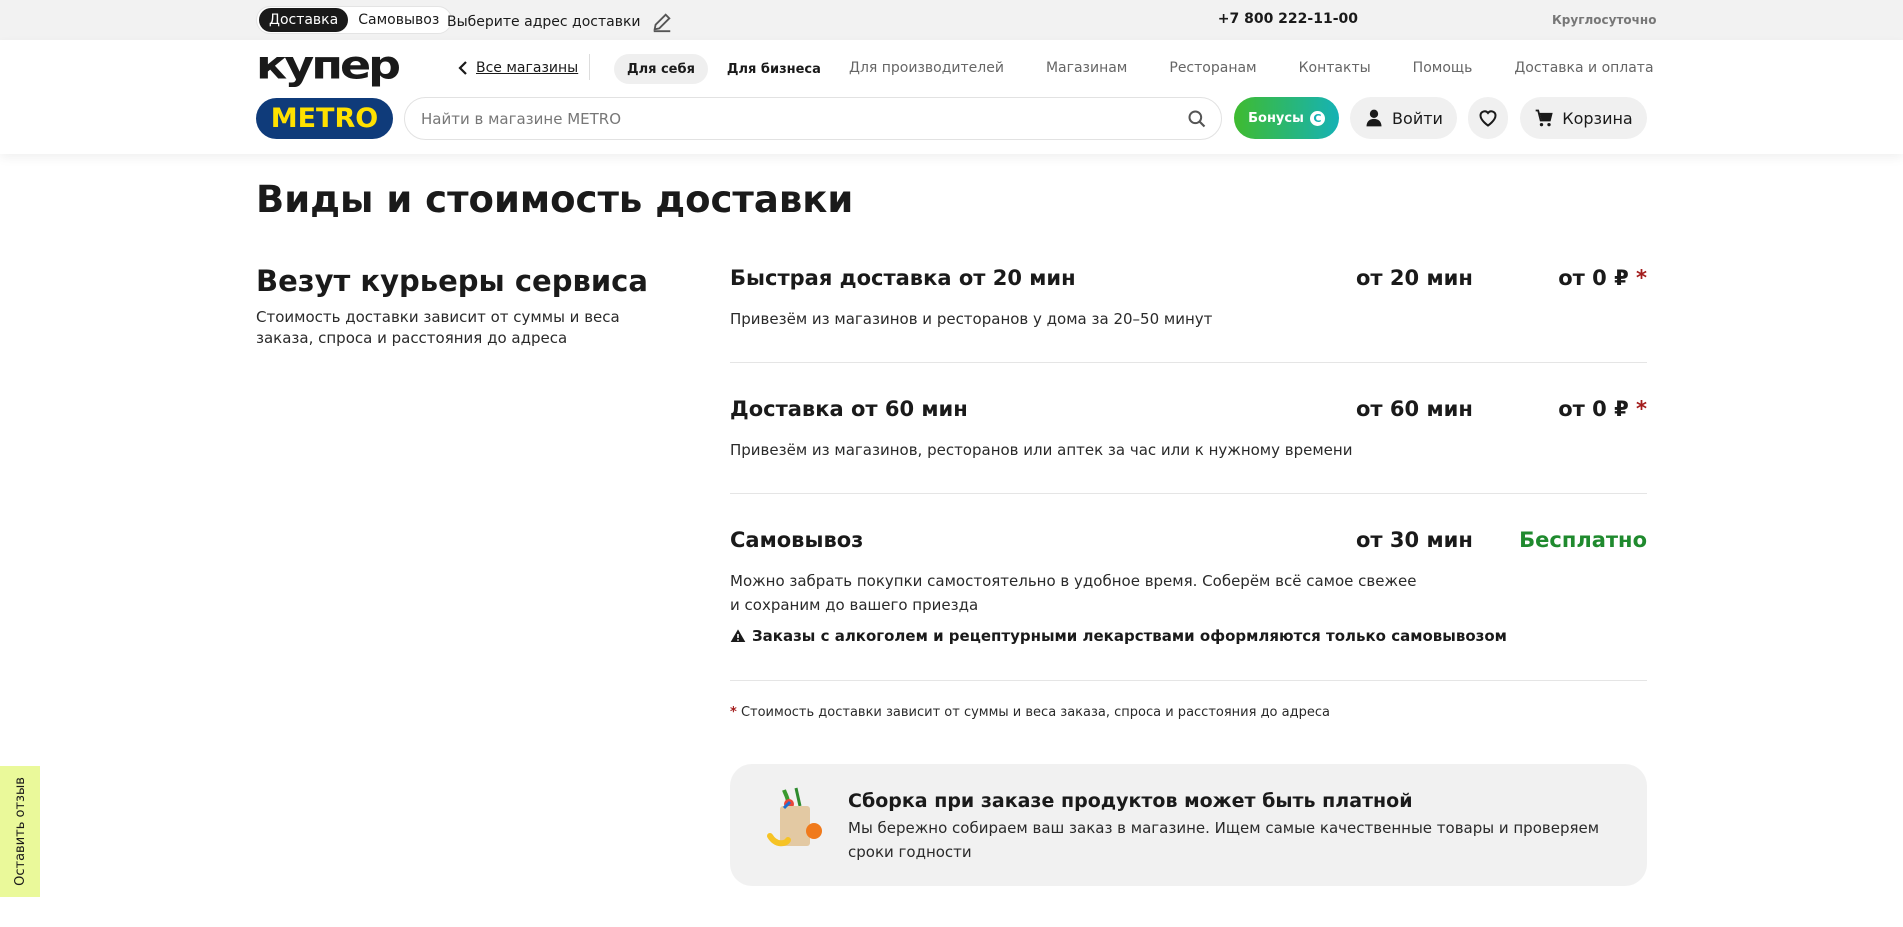  Describe the element at coordinates (324, 118) in the screenshot. I see `store-badge: METRO` at that location.